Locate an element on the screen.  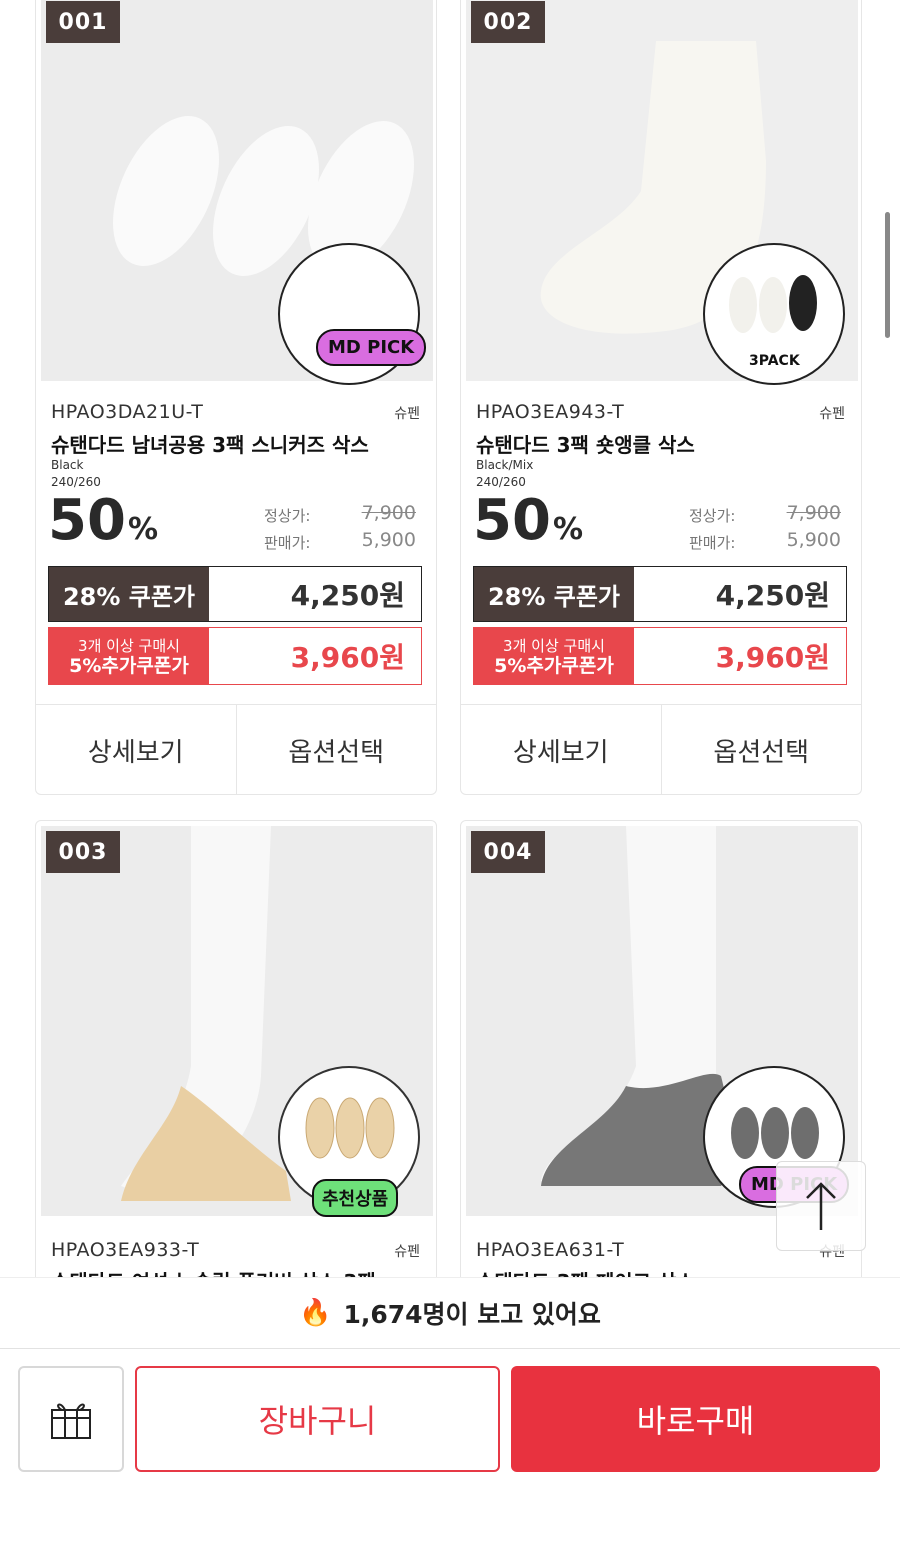
scroll-top-button is located at coordinates (821, 1206).